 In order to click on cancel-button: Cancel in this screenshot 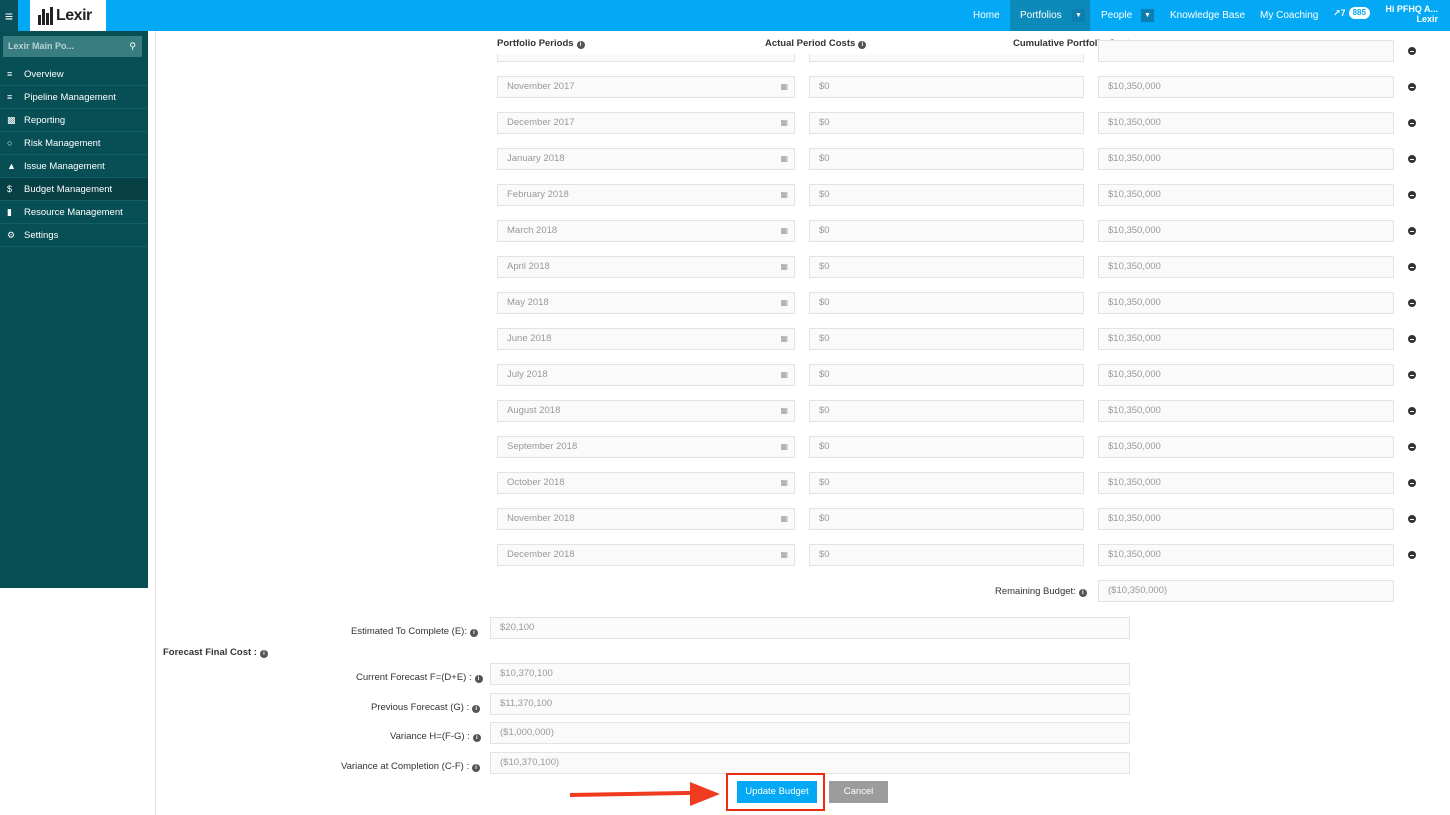, I will do `click(858, 792)`.